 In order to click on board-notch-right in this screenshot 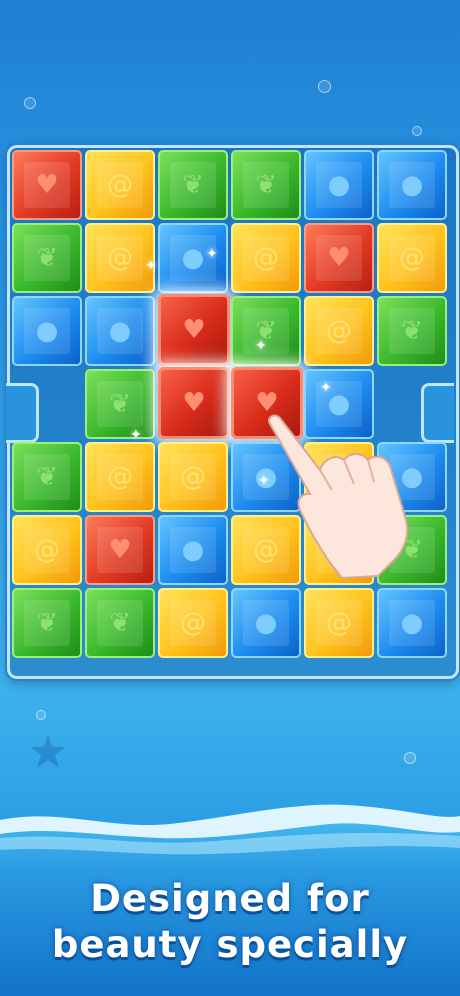, I will do `click(437, 413)`.